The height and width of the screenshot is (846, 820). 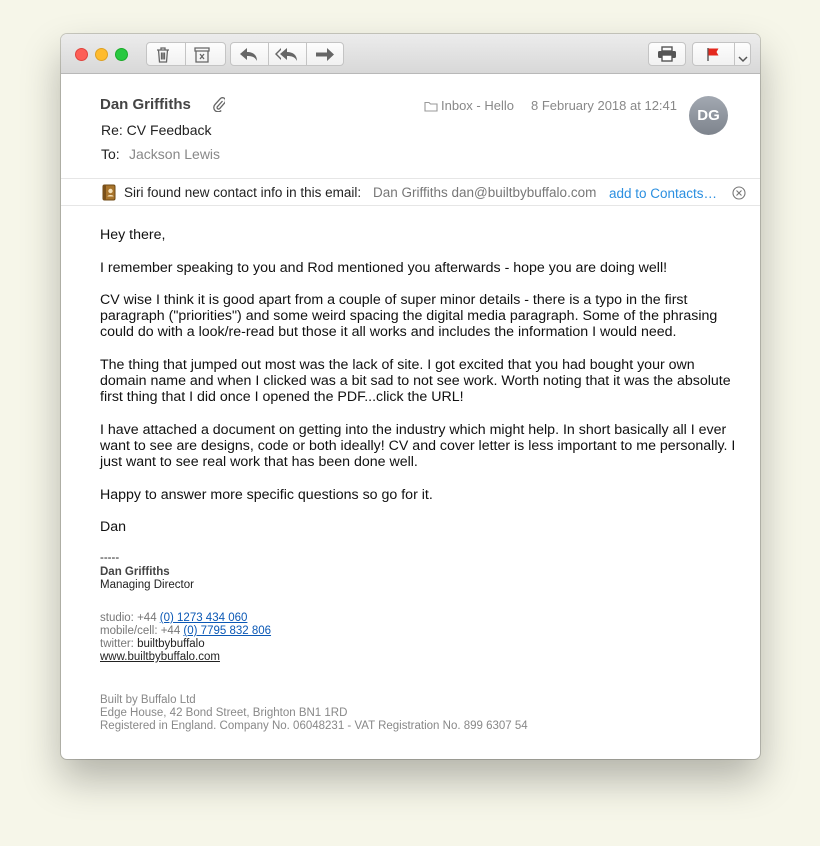 What do you see at coordinates (713, 57) in the screenshot?
I see `flag-icon` at bounding box center [713, 57].